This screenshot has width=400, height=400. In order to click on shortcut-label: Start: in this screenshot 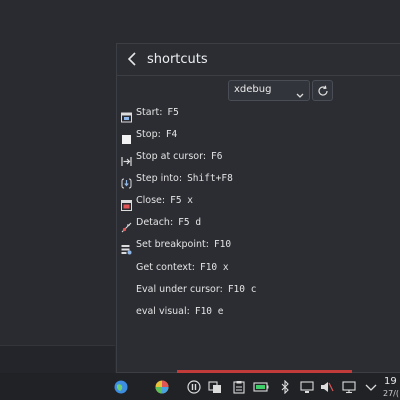, I will do `click(149, 112)`.